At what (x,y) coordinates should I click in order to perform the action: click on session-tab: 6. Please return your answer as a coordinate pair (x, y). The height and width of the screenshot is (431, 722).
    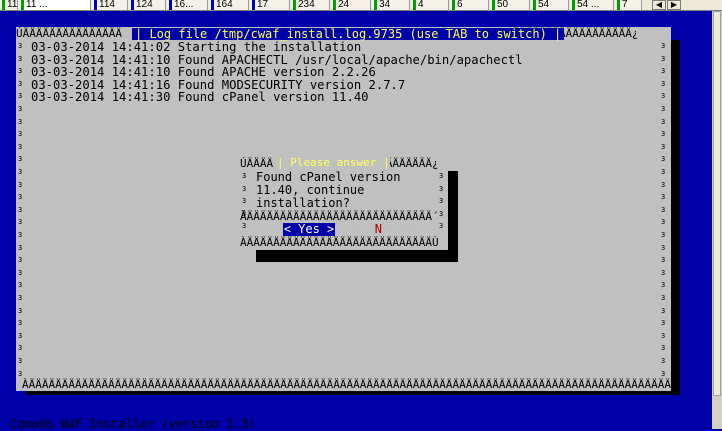
    Looking at the image, I should click on (469, 5).